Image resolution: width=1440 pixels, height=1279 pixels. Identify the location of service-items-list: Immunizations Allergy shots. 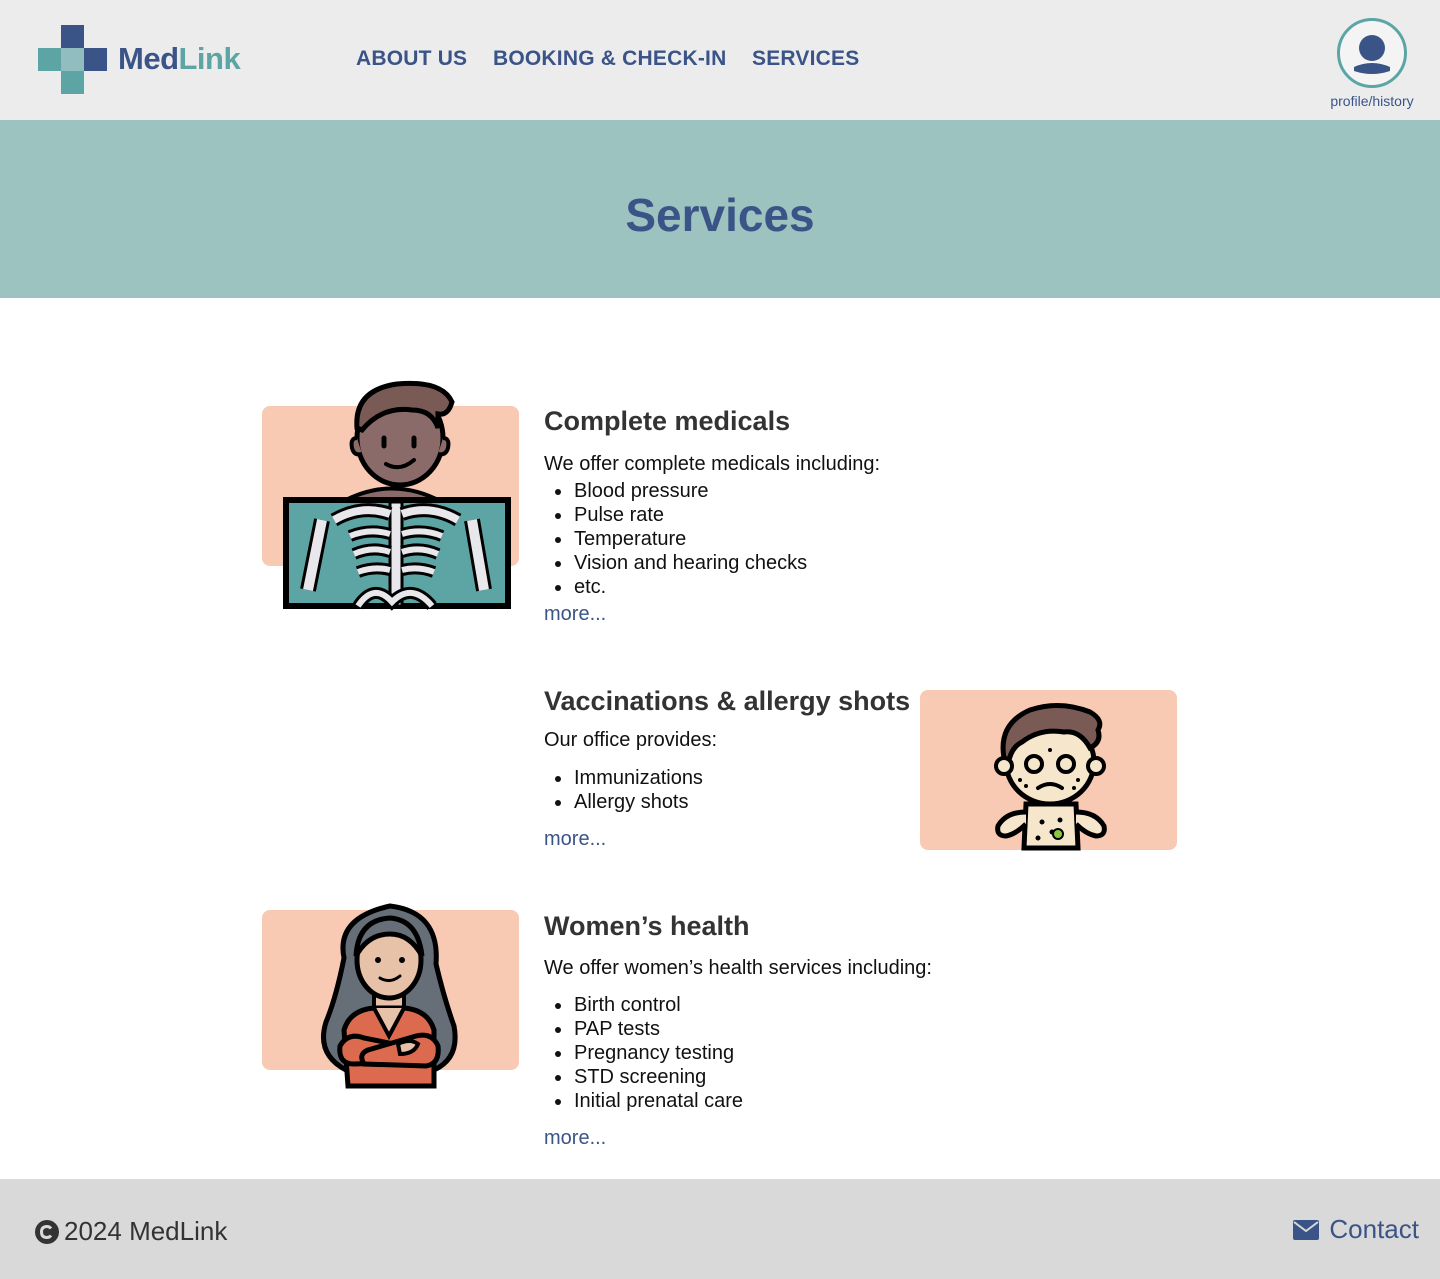
(623, 790).